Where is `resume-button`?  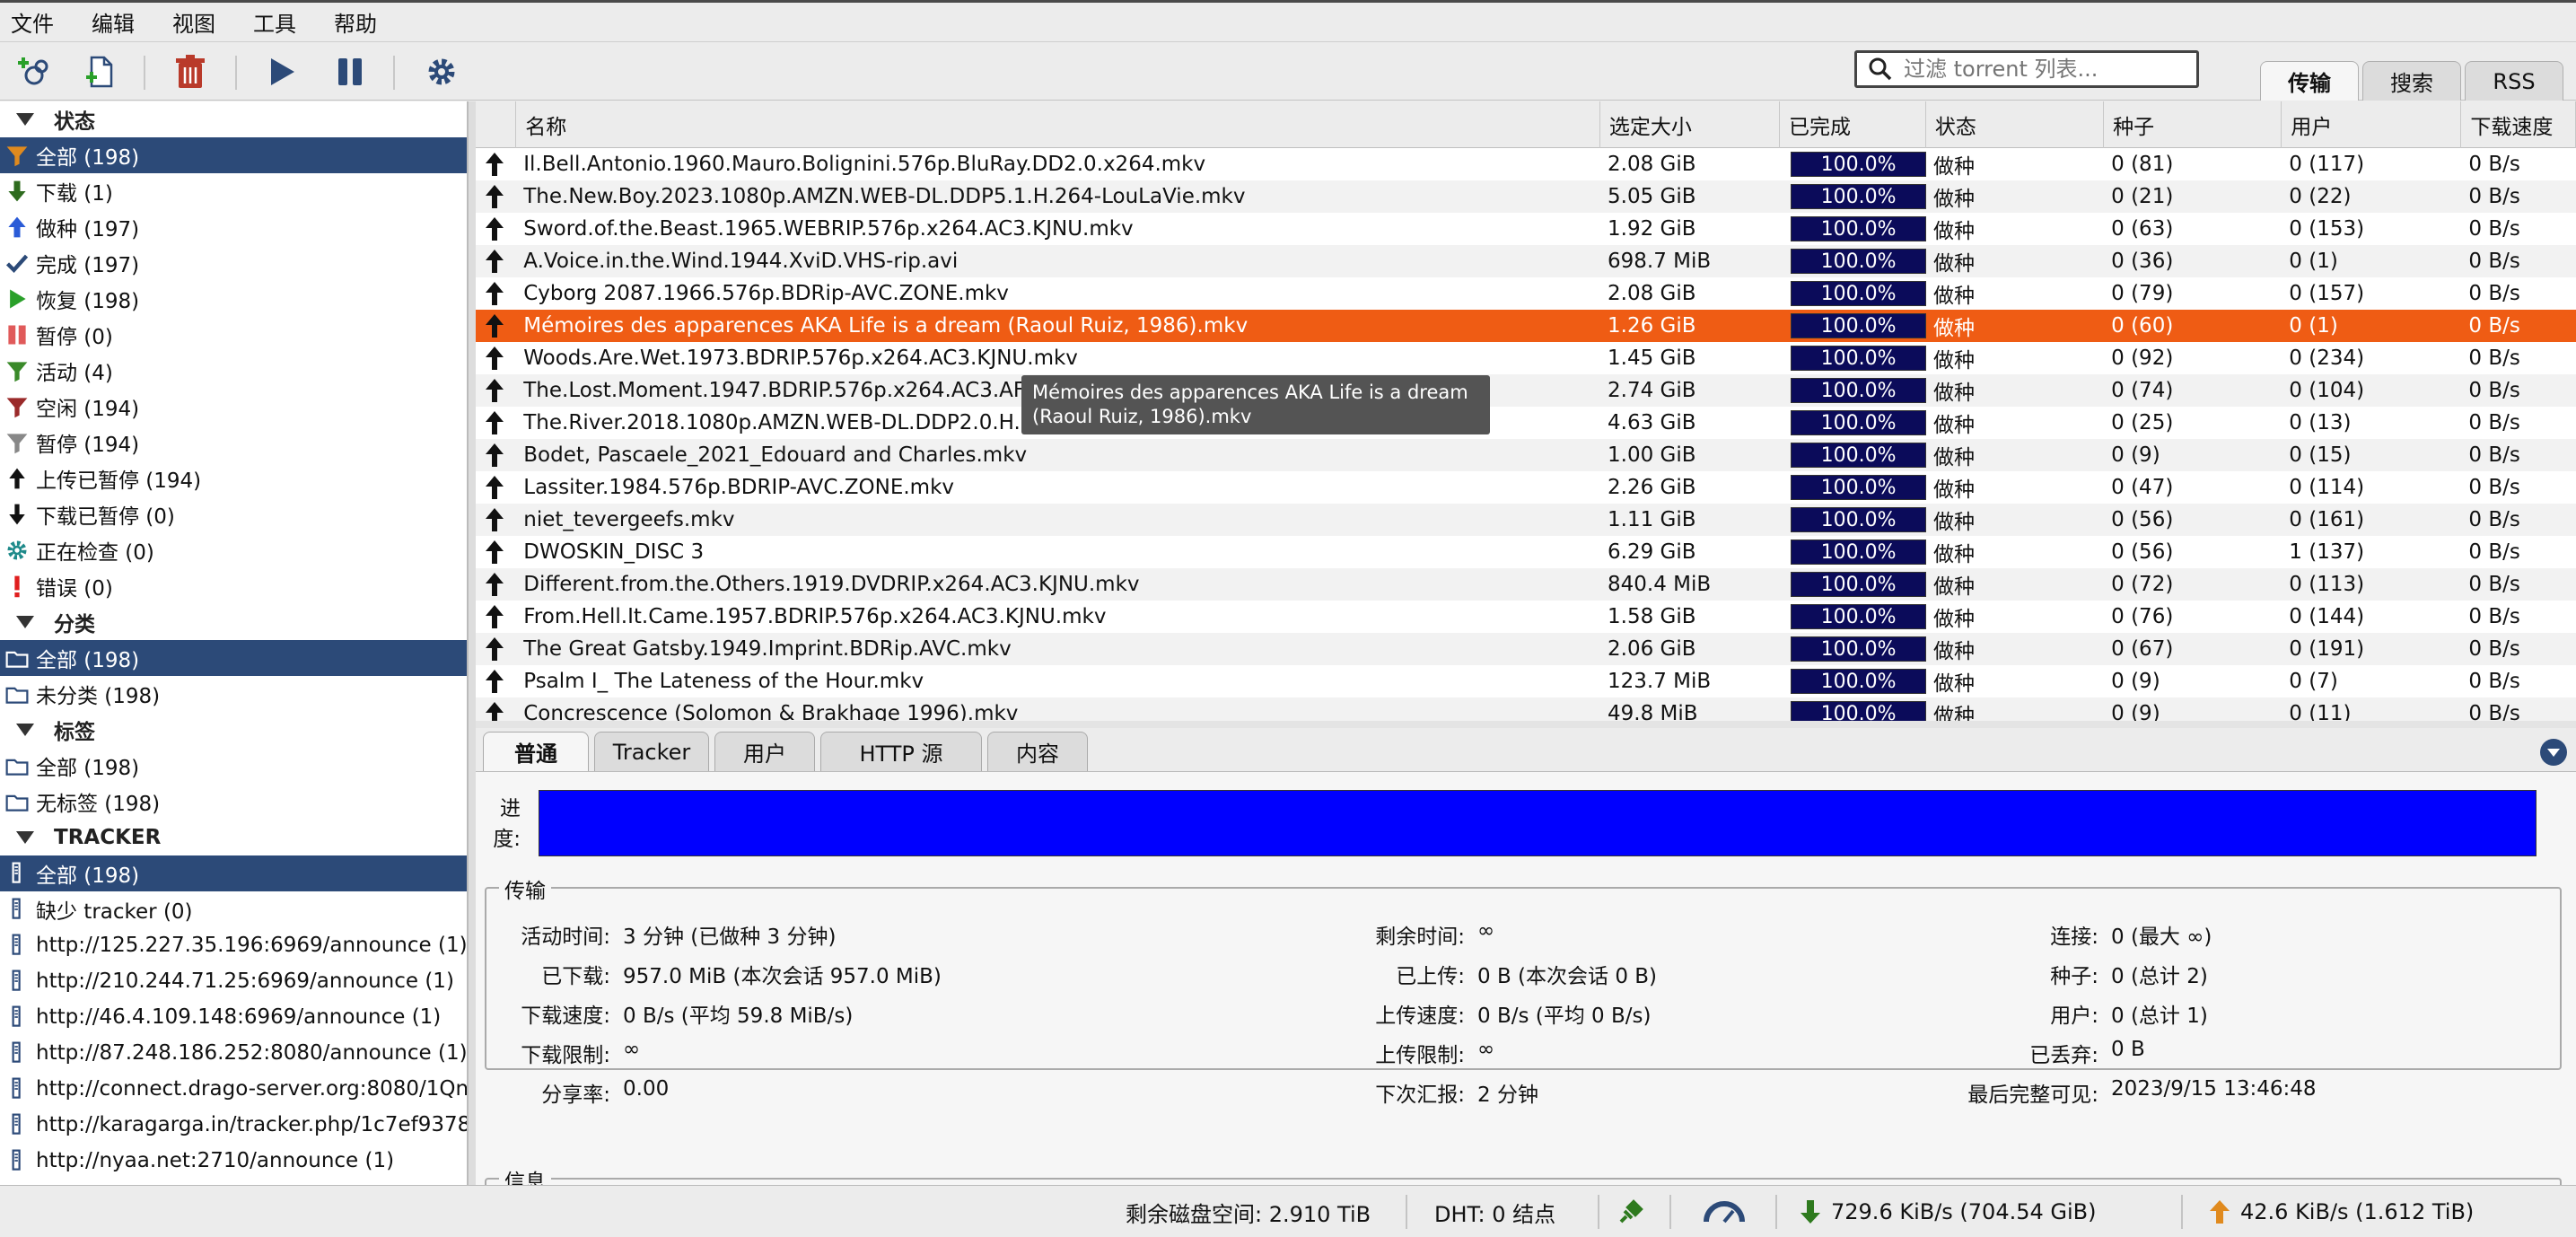
resume-button is located at coordinates (281, 71).